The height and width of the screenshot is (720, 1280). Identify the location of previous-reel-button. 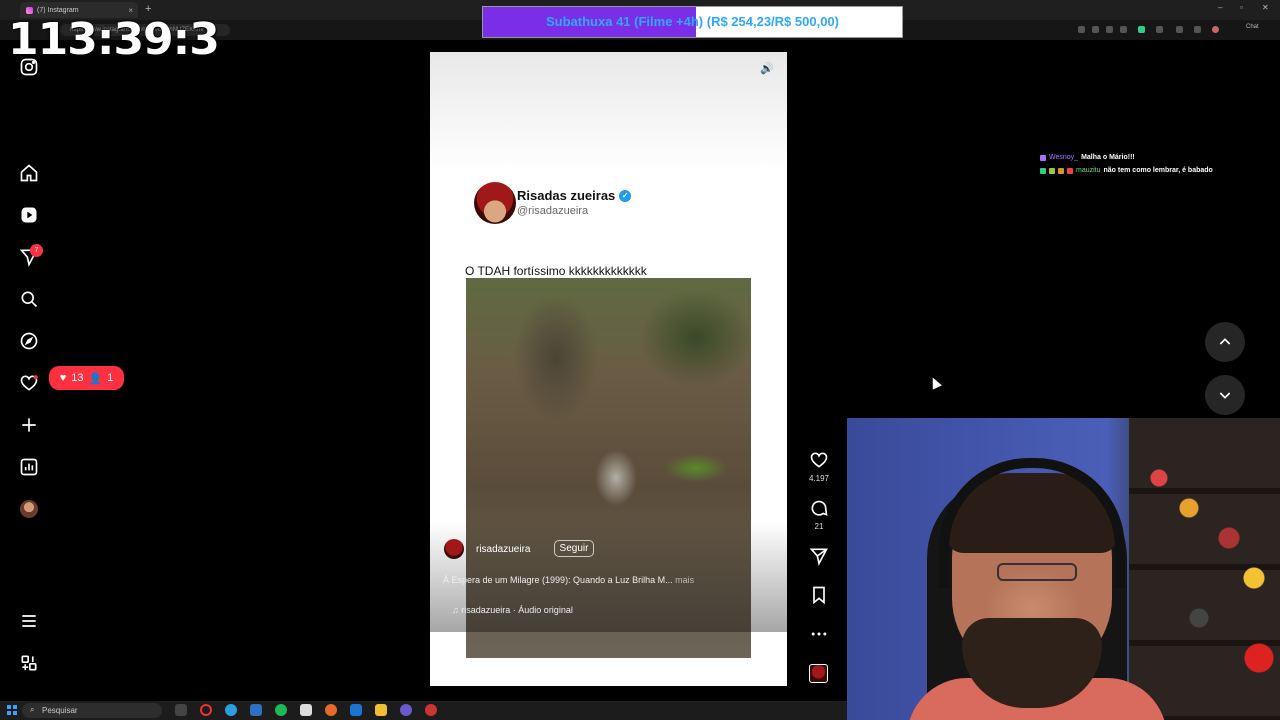
(1225, 342).